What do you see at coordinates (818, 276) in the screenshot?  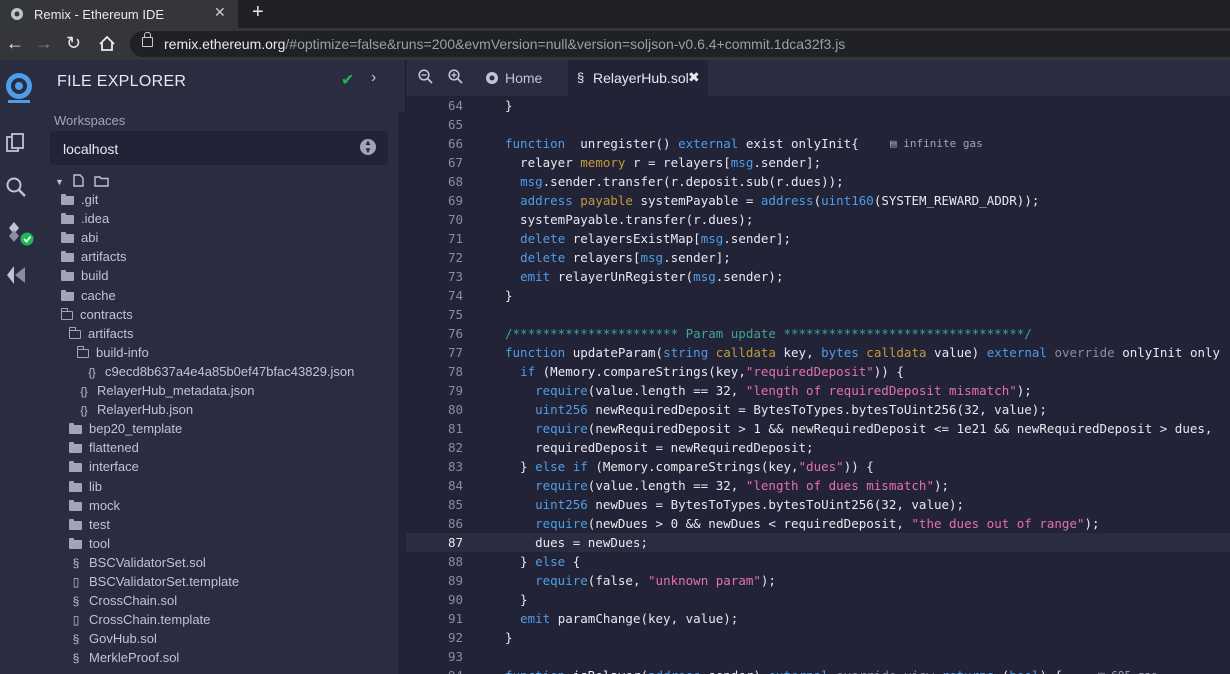 I see `code-line: 73 emit relayerUnRegister(msg.sender);` at bounding box center [818, 276].